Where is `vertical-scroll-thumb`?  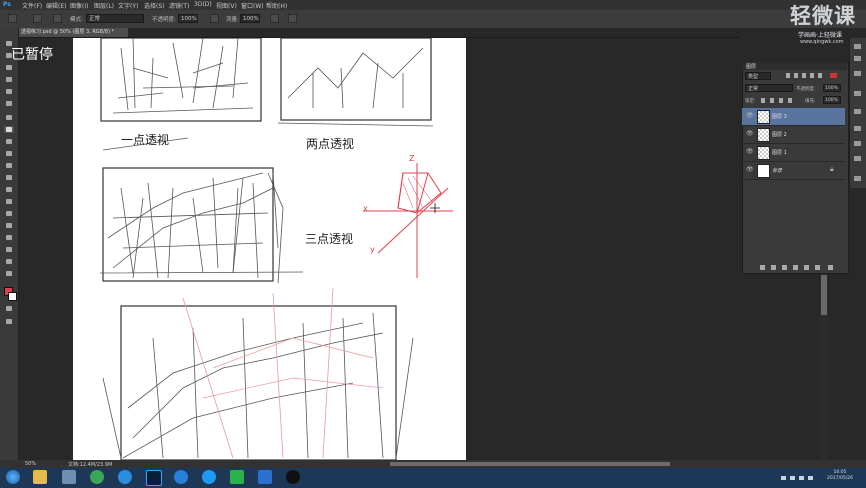
vertical-scroll-thumb is located at coordinates (824, 295).